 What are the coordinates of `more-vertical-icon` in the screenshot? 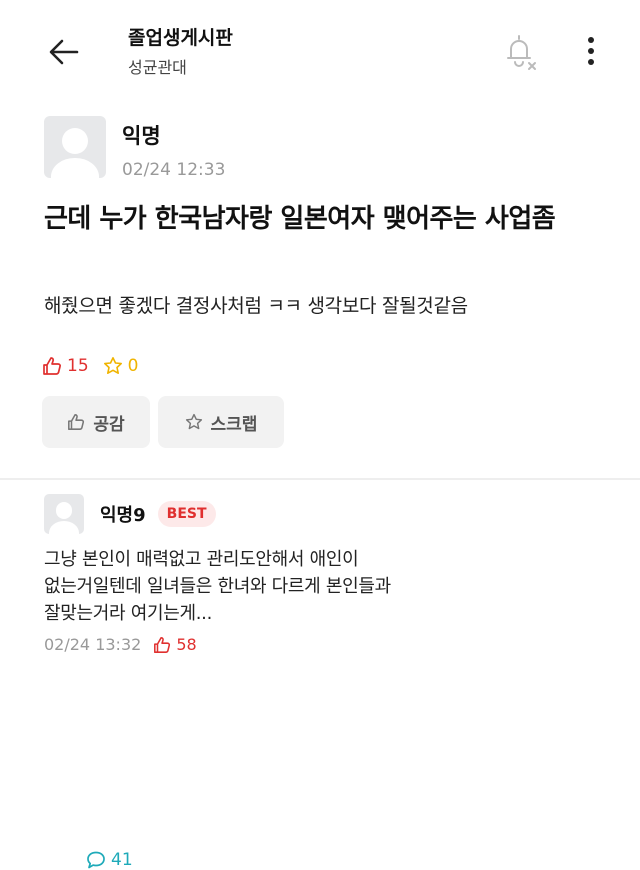 It's located at (591, 51).